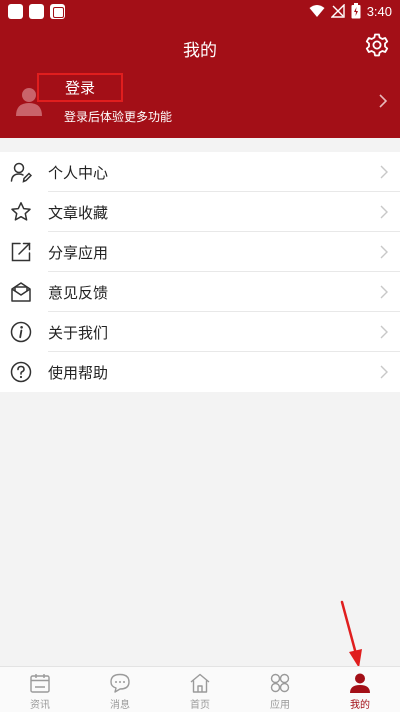 Image resolution: width=400 pixels, height=712 pixels. What do you see at coordinates (21, 332) in the screenshot?
I see `info-icon` at bounding box center [21, 332].